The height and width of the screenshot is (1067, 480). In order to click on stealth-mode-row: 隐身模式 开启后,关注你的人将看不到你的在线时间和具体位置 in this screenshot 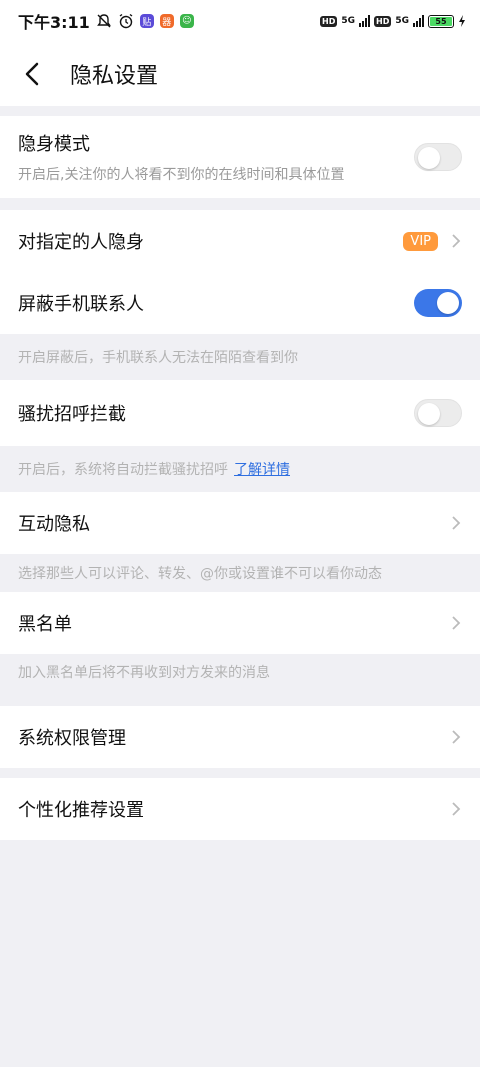, I will do `click(240, 157)`.